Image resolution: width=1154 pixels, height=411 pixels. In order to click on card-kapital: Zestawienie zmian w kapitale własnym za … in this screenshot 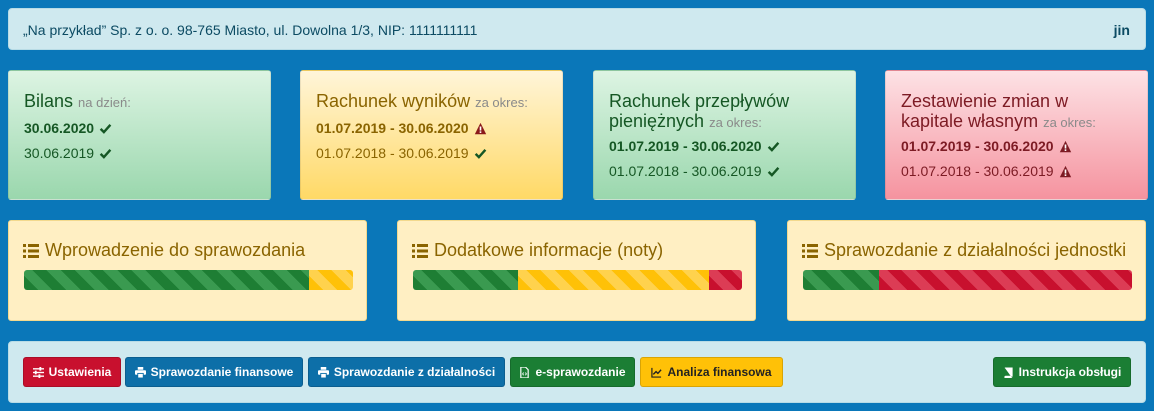, I will do `click(1016, 135)`.